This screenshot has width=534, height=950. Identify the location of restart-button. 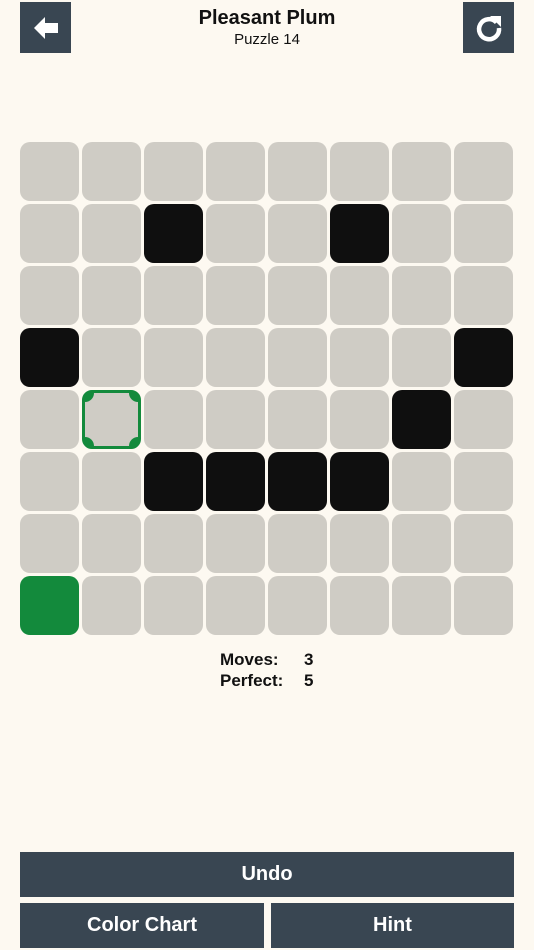
(488, 27).